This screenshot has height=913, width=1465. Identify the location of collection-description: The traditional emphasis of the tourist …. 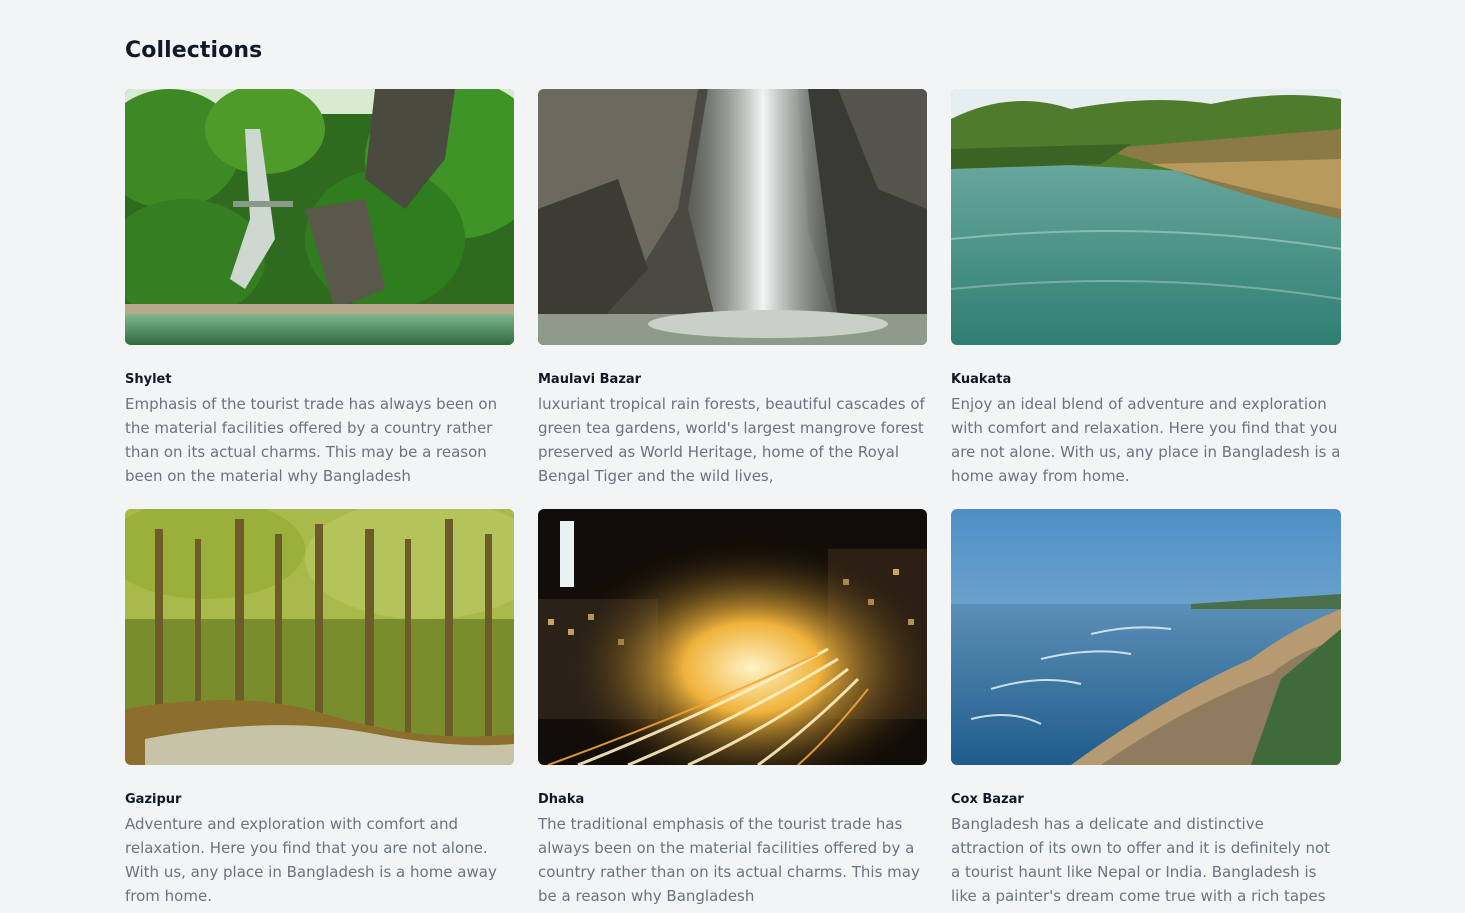
(729, 860).